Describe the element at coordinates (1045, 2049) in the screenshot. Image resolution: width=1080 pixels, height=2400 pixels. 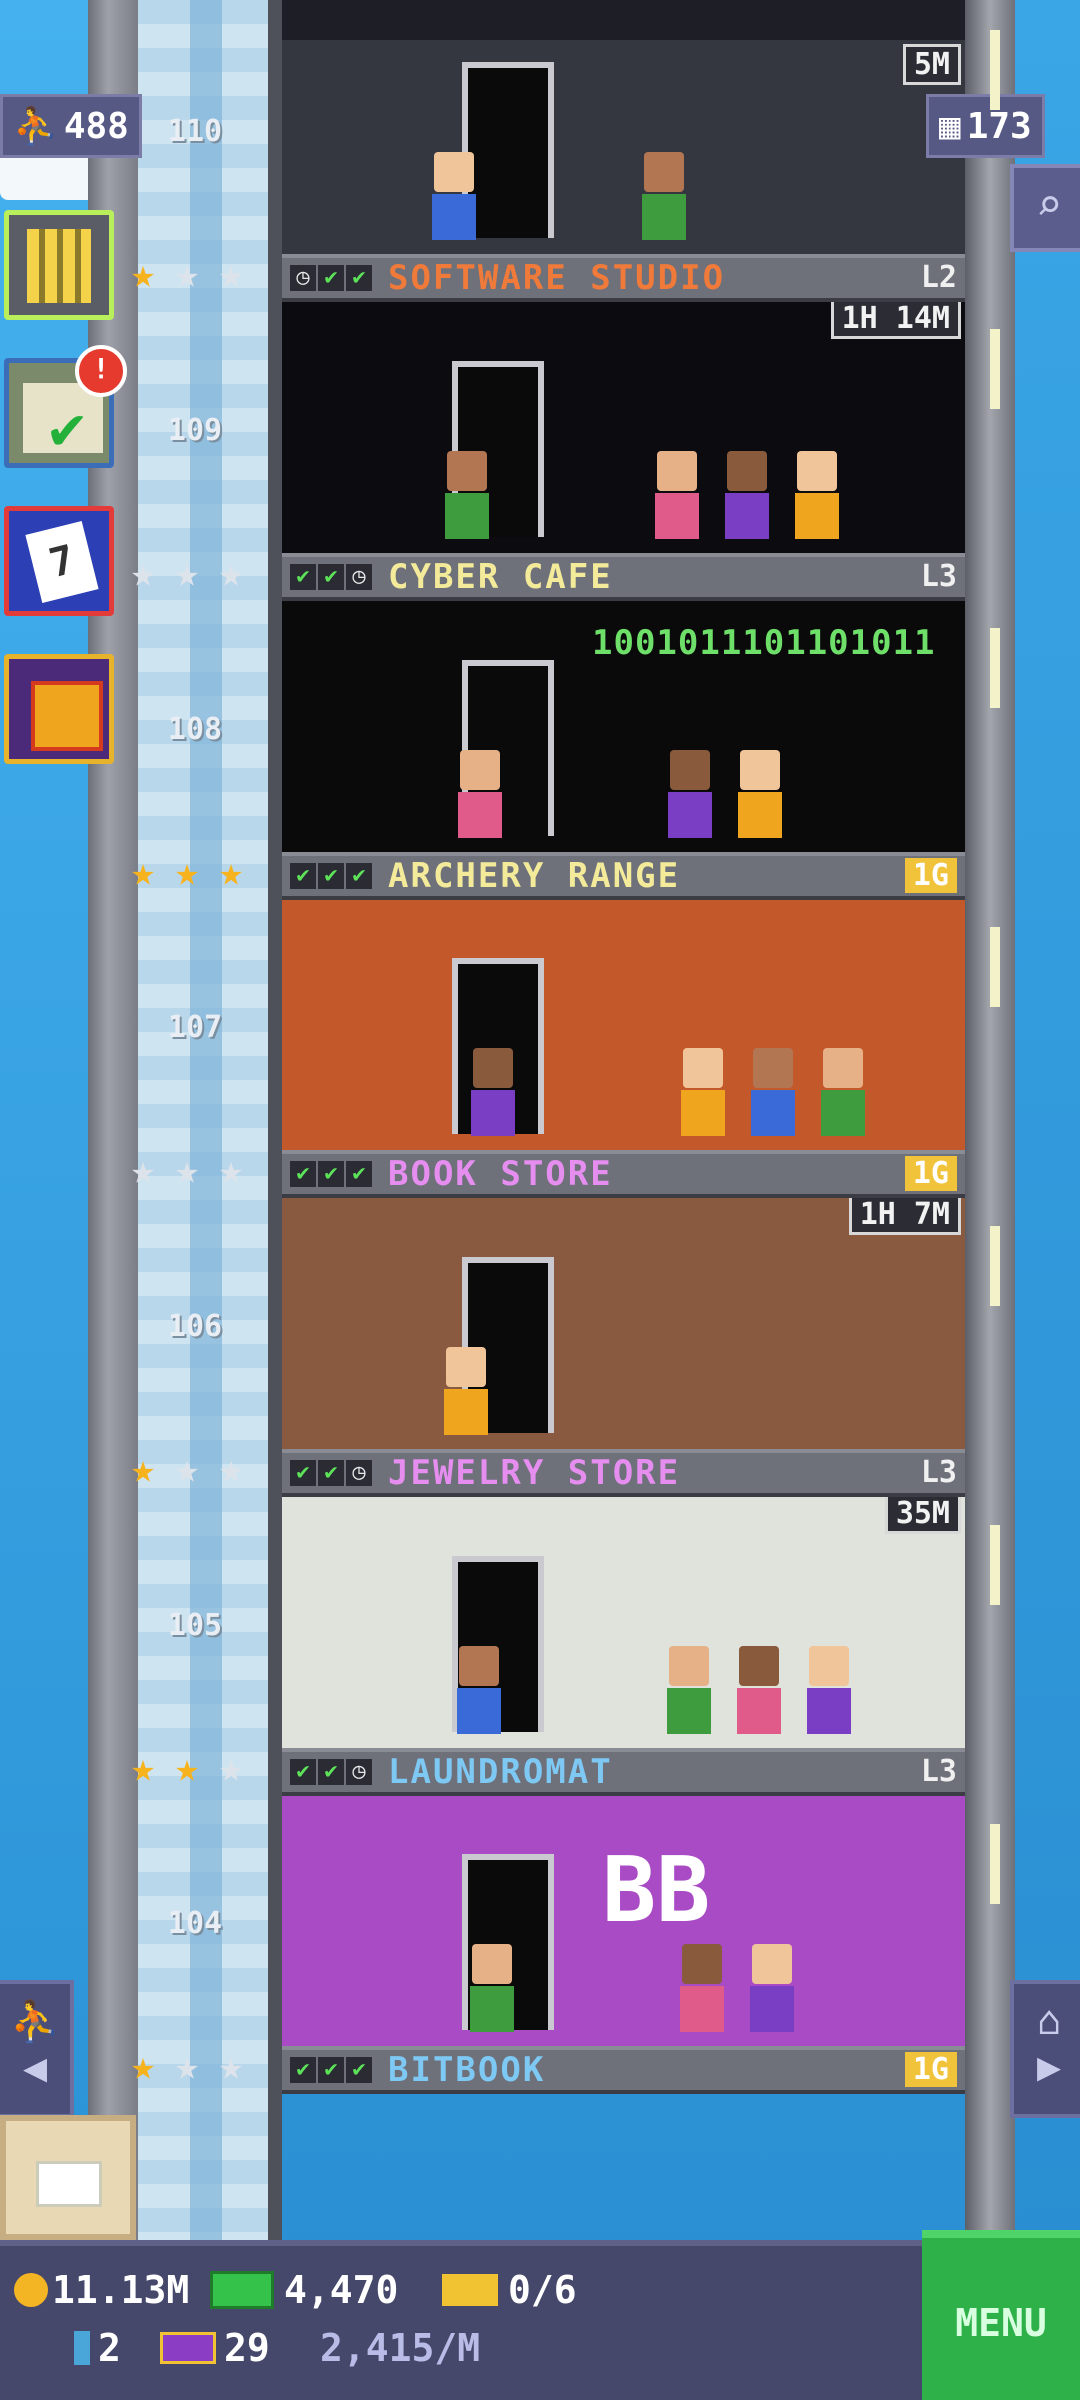
I see `lobby-nav-button: ⌂ ▶` at that location.